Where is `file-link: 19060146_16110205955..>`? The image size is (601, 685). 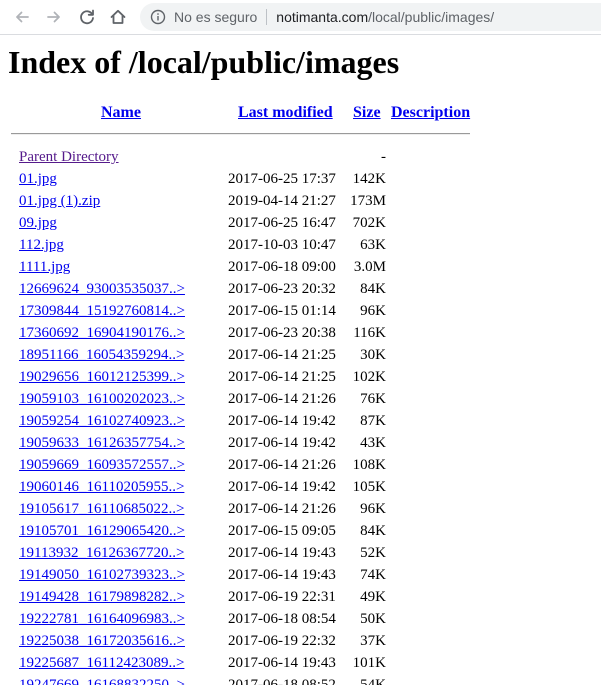
file-link: 19060146_16110205955..> is located at coordinates (101, 487).